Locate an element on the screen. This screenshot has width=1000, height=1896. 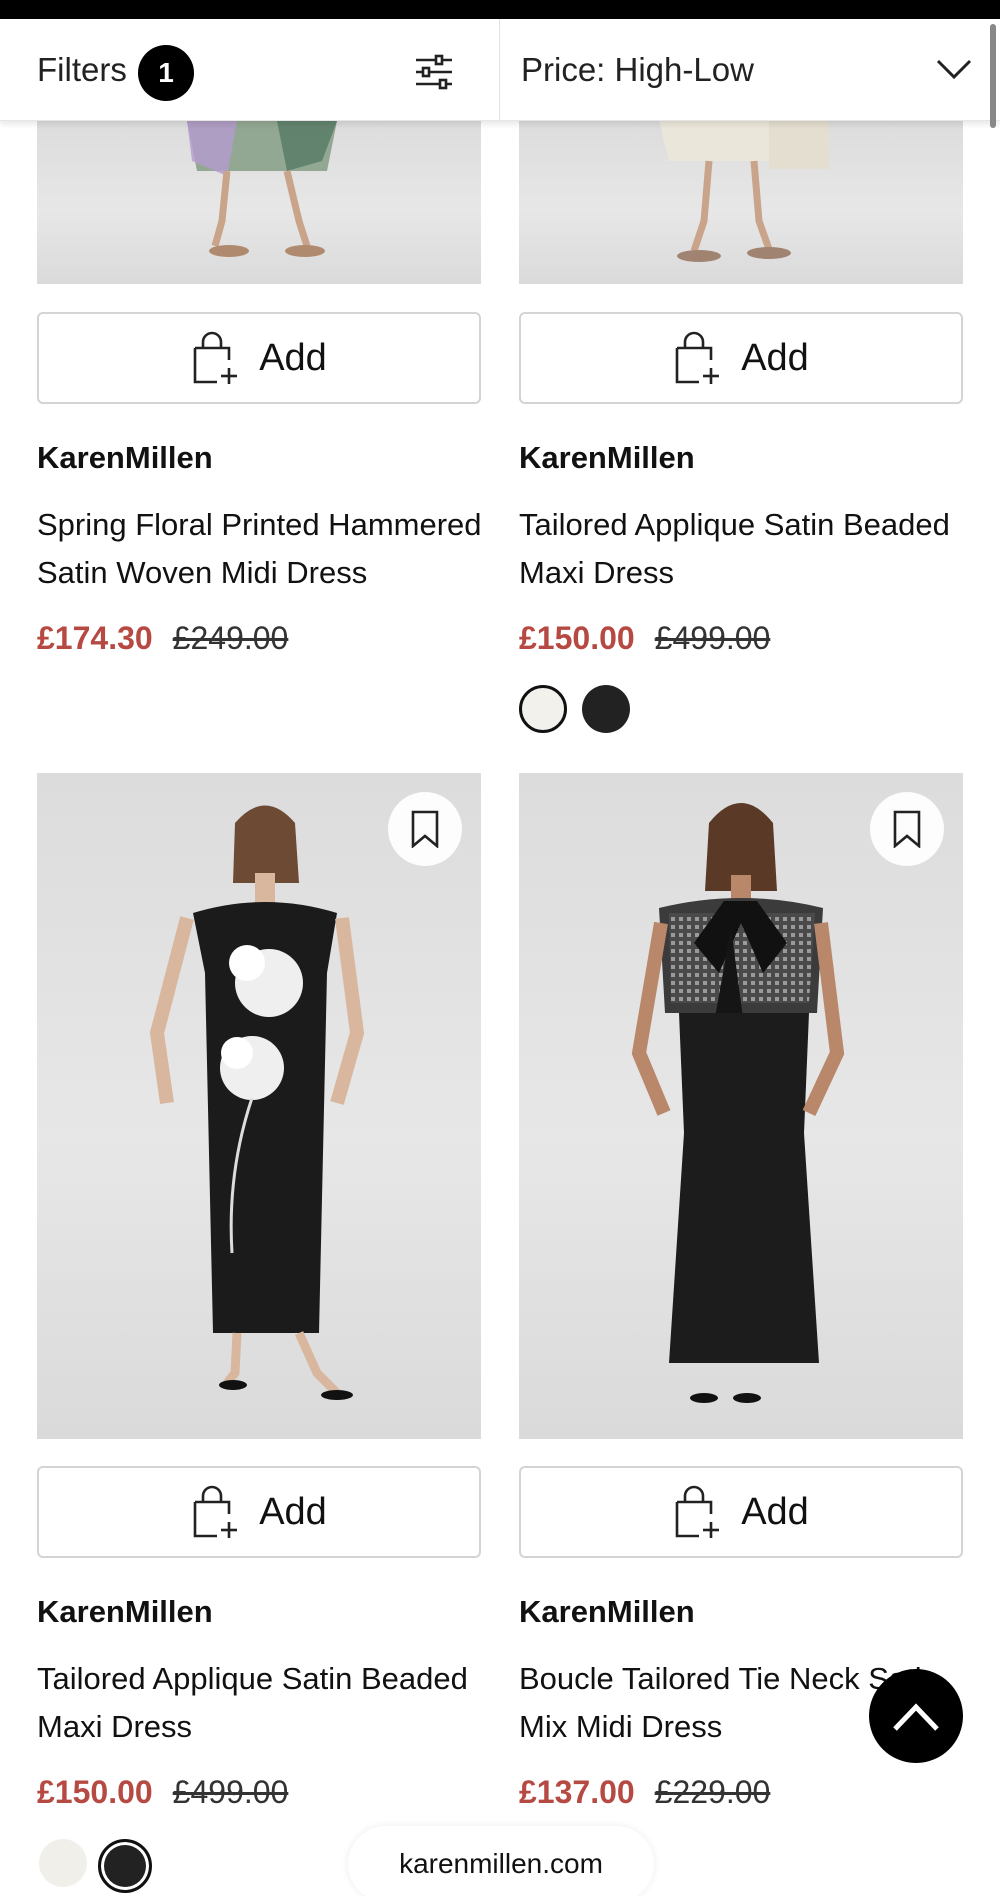
original-price: £229.00 is located at coordinates (712, 1792).